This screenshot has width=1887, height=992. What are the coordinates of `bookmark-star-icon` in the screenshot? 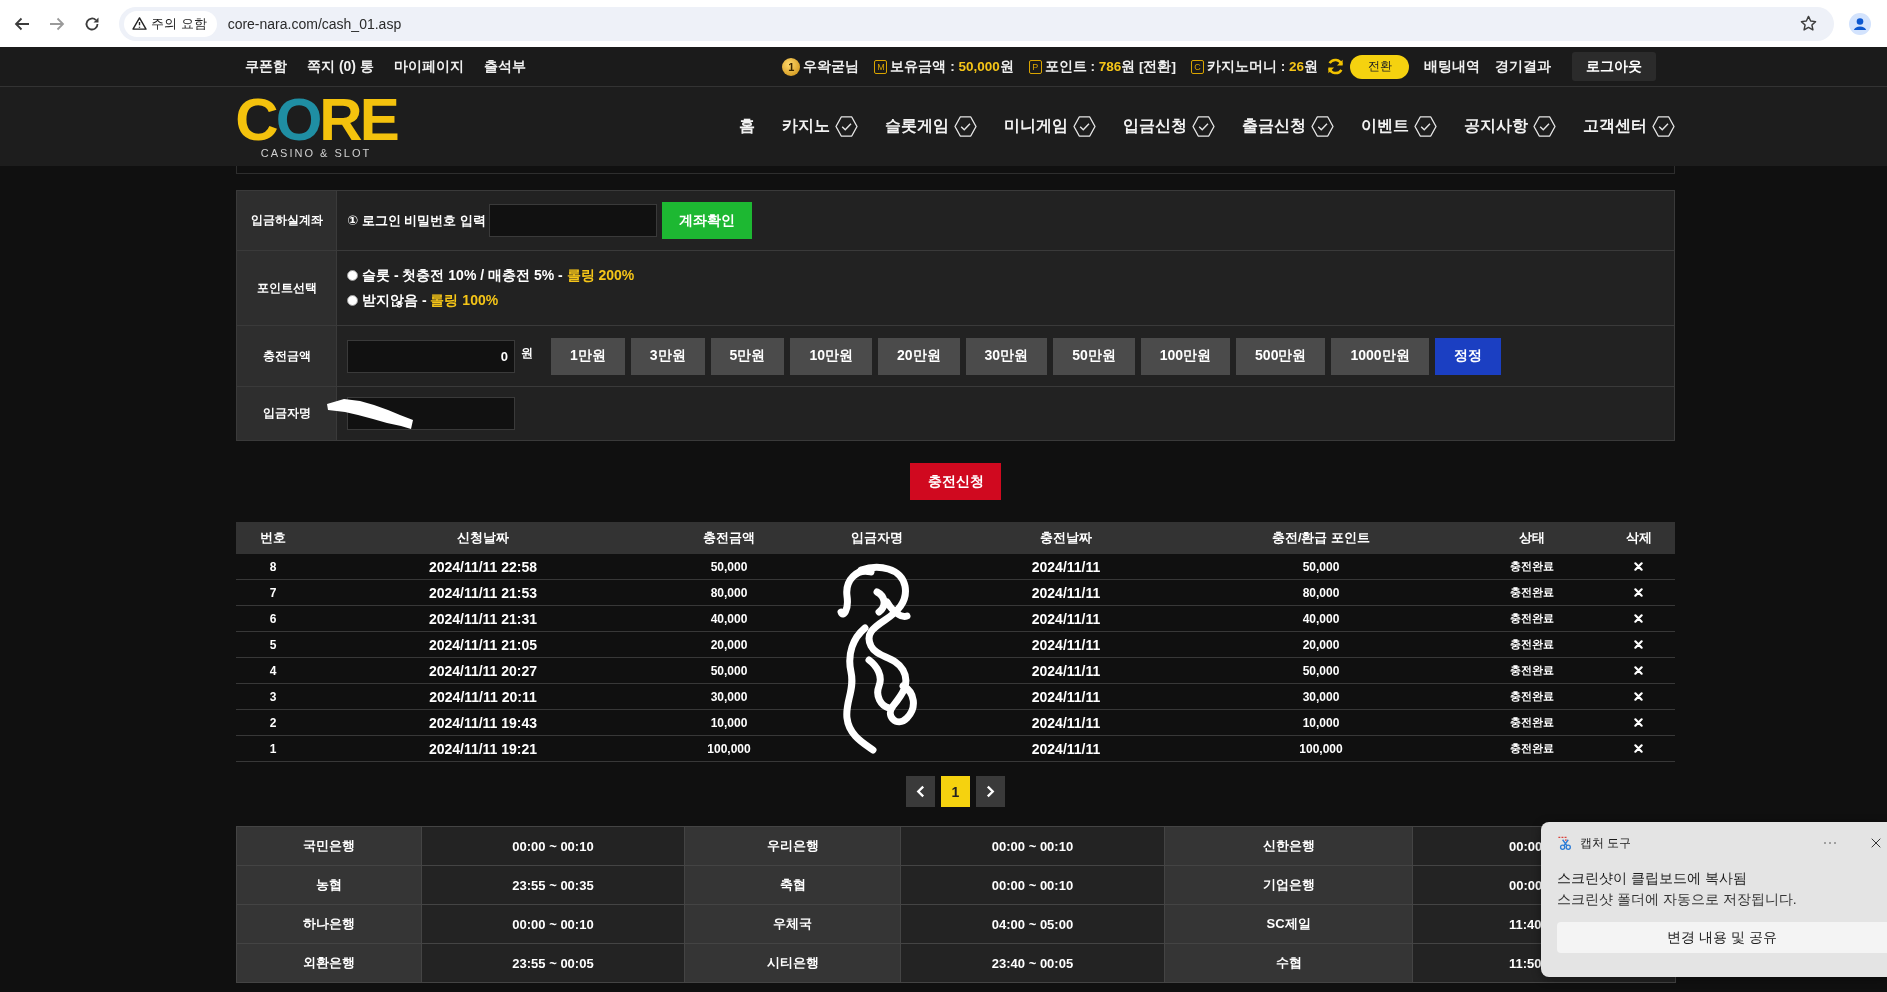 It's located at (1808, 23).